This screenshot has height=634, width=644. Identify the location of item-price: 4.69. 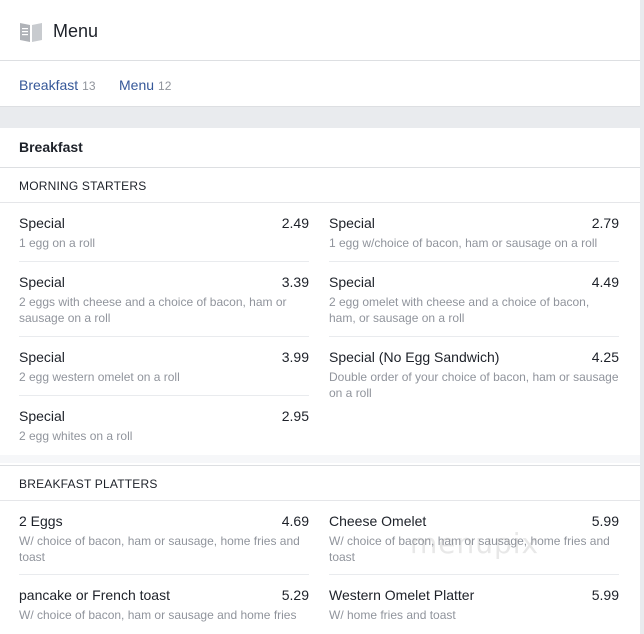
(295, 521).